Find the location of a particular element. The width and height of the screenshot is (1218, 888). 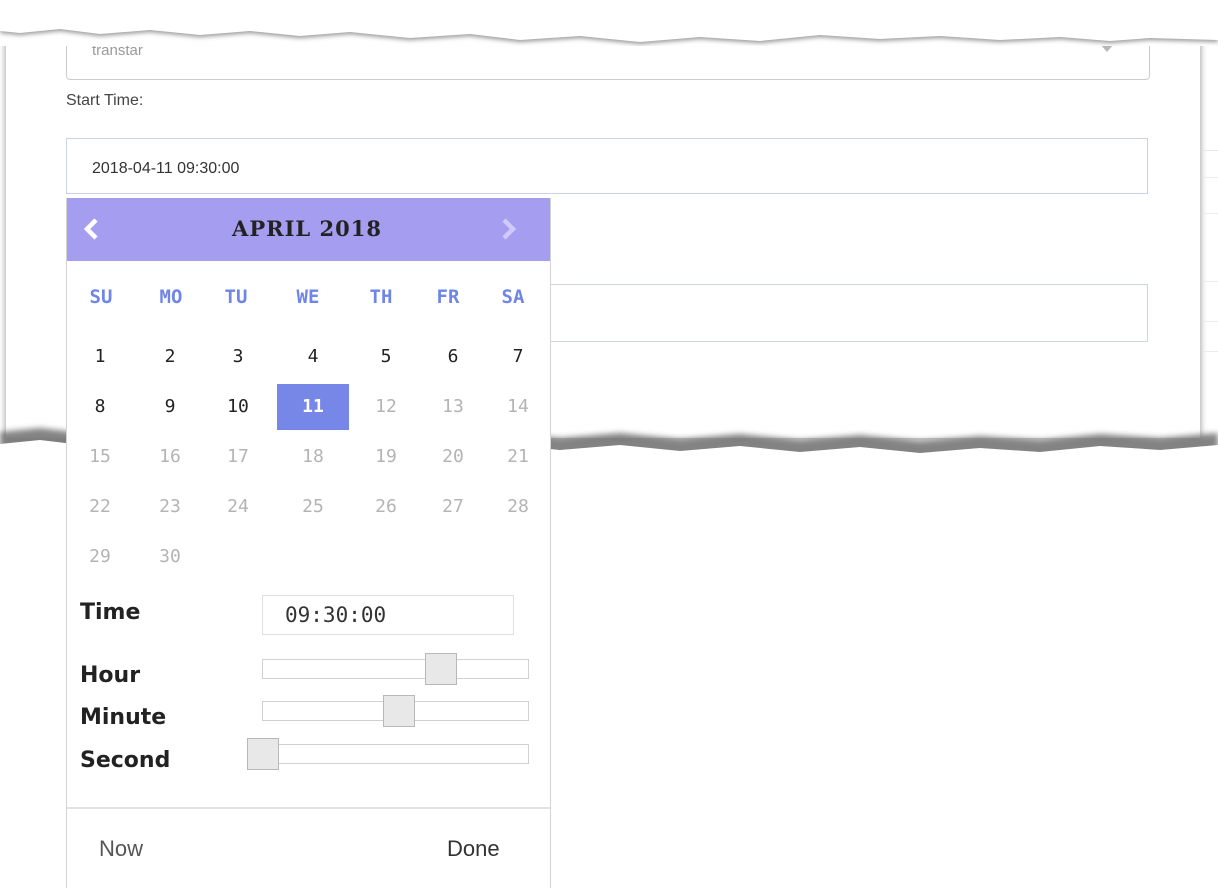

prev-month-button is located at coordinates (96, 229).